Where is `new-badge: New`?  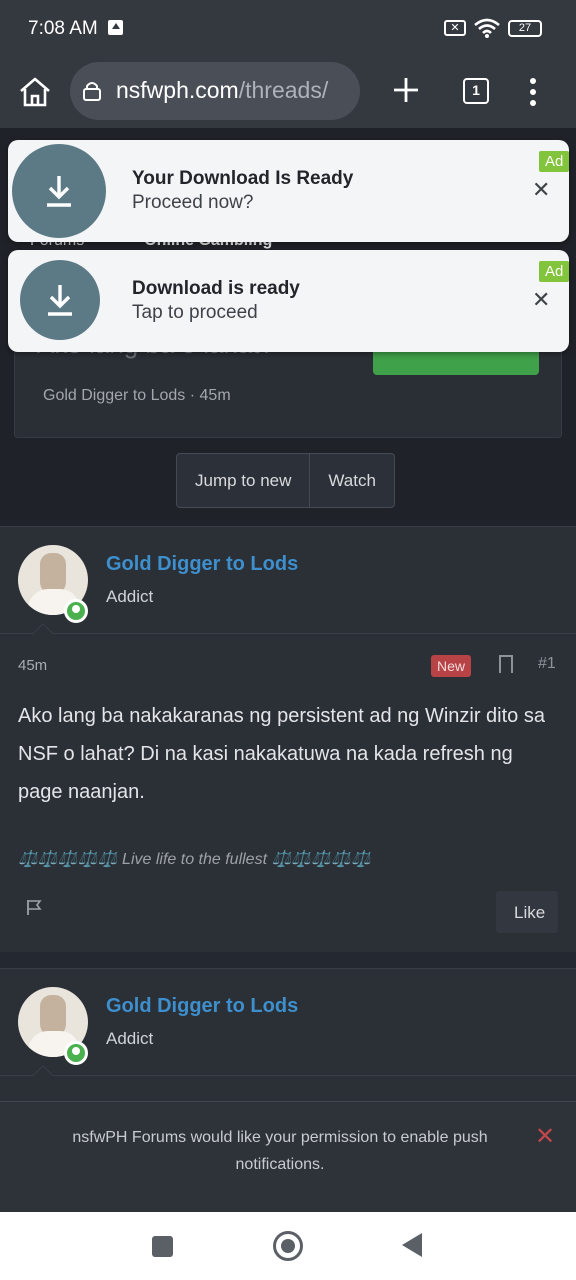 new-badge: New is located at coordinates (451, 666).